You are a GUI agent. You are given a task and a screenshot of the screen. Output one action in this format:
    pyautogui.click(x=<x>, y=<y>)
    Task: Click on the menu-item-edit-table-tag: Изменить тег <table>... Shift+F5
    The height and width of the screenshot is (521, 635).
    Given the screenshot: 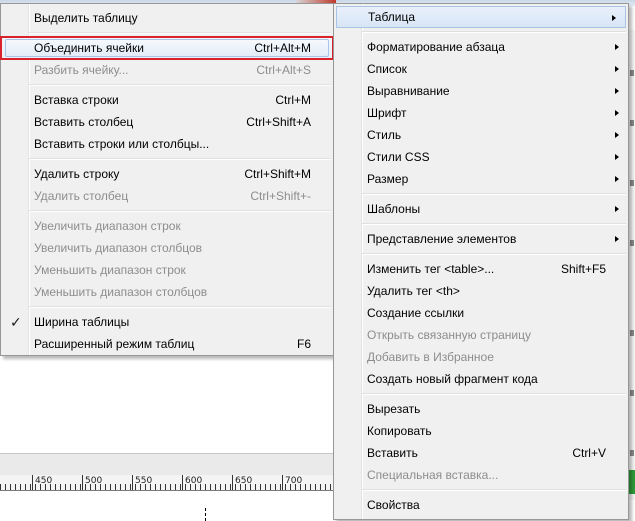 What is the action you would take?
    pyautogui.click(x=481, y=269)
    